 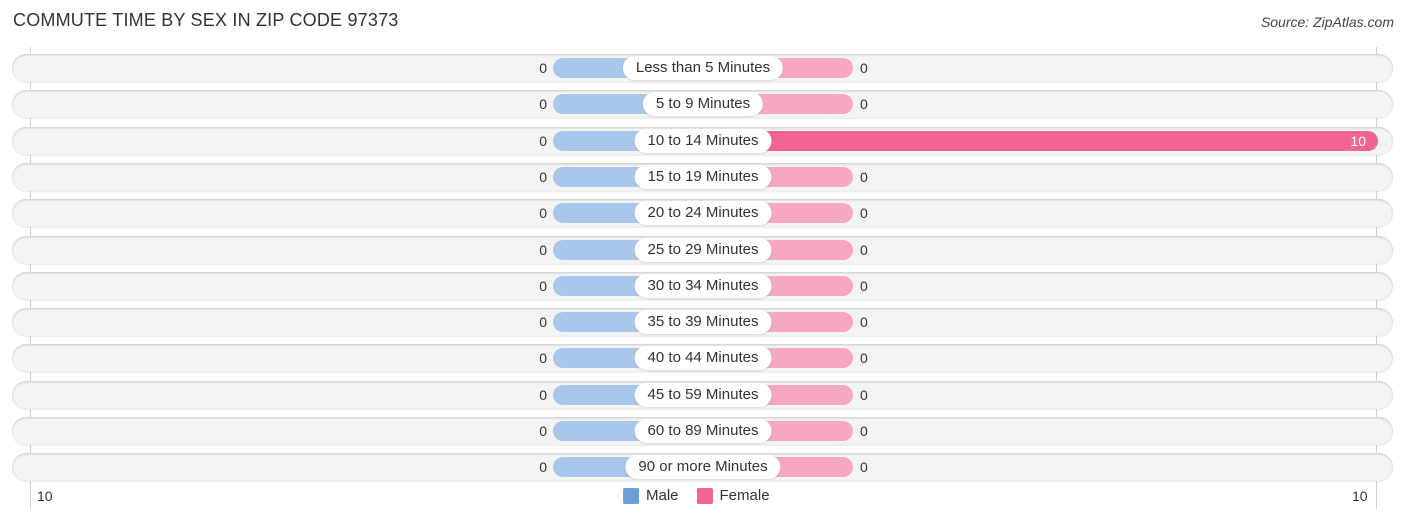 What do you see at coordinates (703, 249) in the screenshot?
I see `category-label: 25 to 29 Minutes` at bounding box center [703, 249].